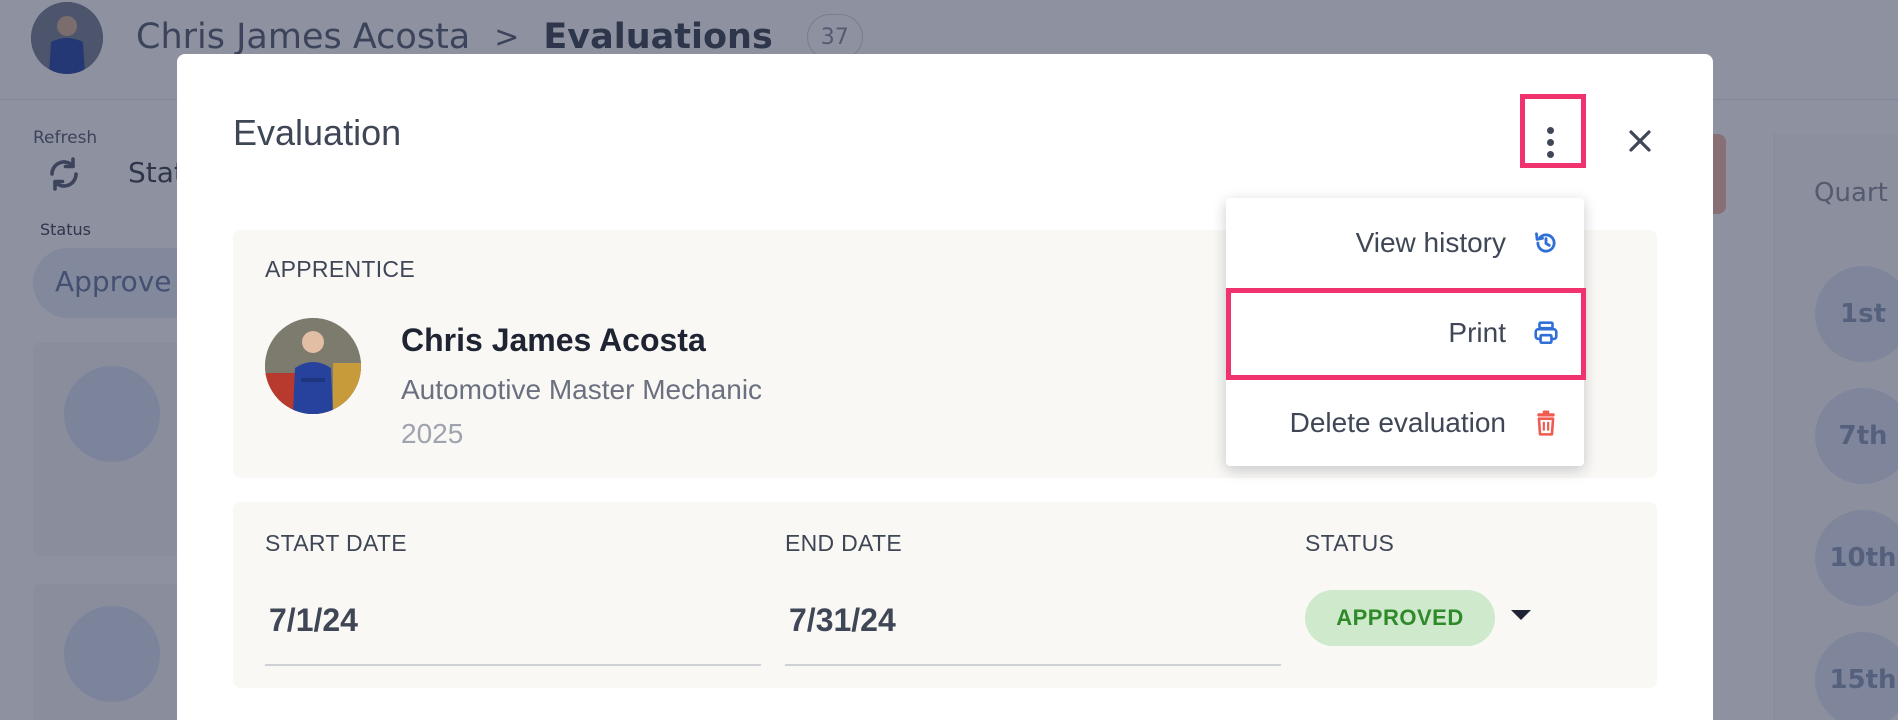  Describe the element at coordinates (1546, 243) in the screenshot. I see `history-icon` at that location.